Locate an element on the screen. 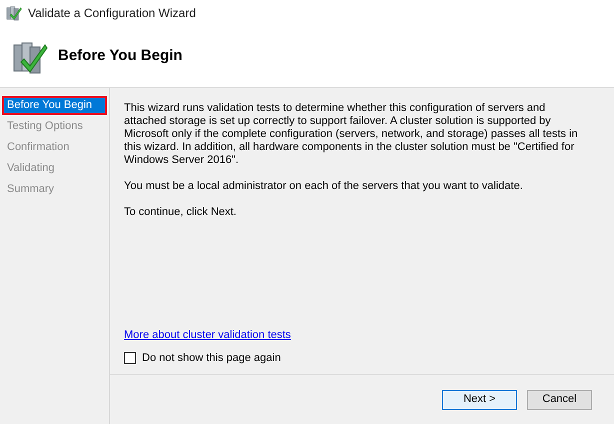  next-button: Next > is located at coordinates (479, 400).